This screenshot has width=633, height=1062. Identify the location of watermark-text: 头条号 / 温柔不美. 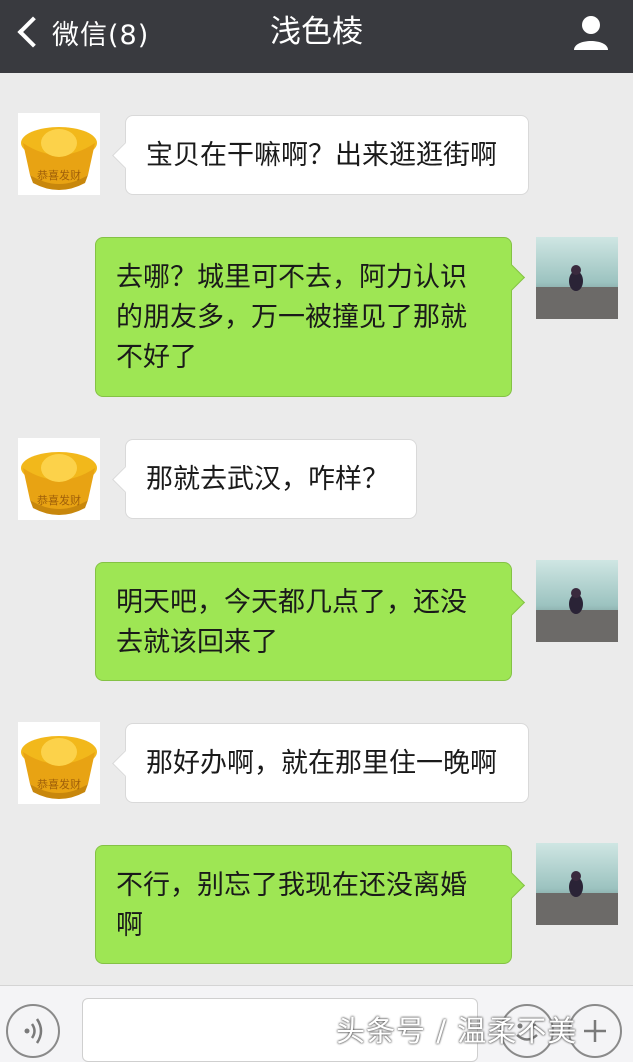
(457, 1031).